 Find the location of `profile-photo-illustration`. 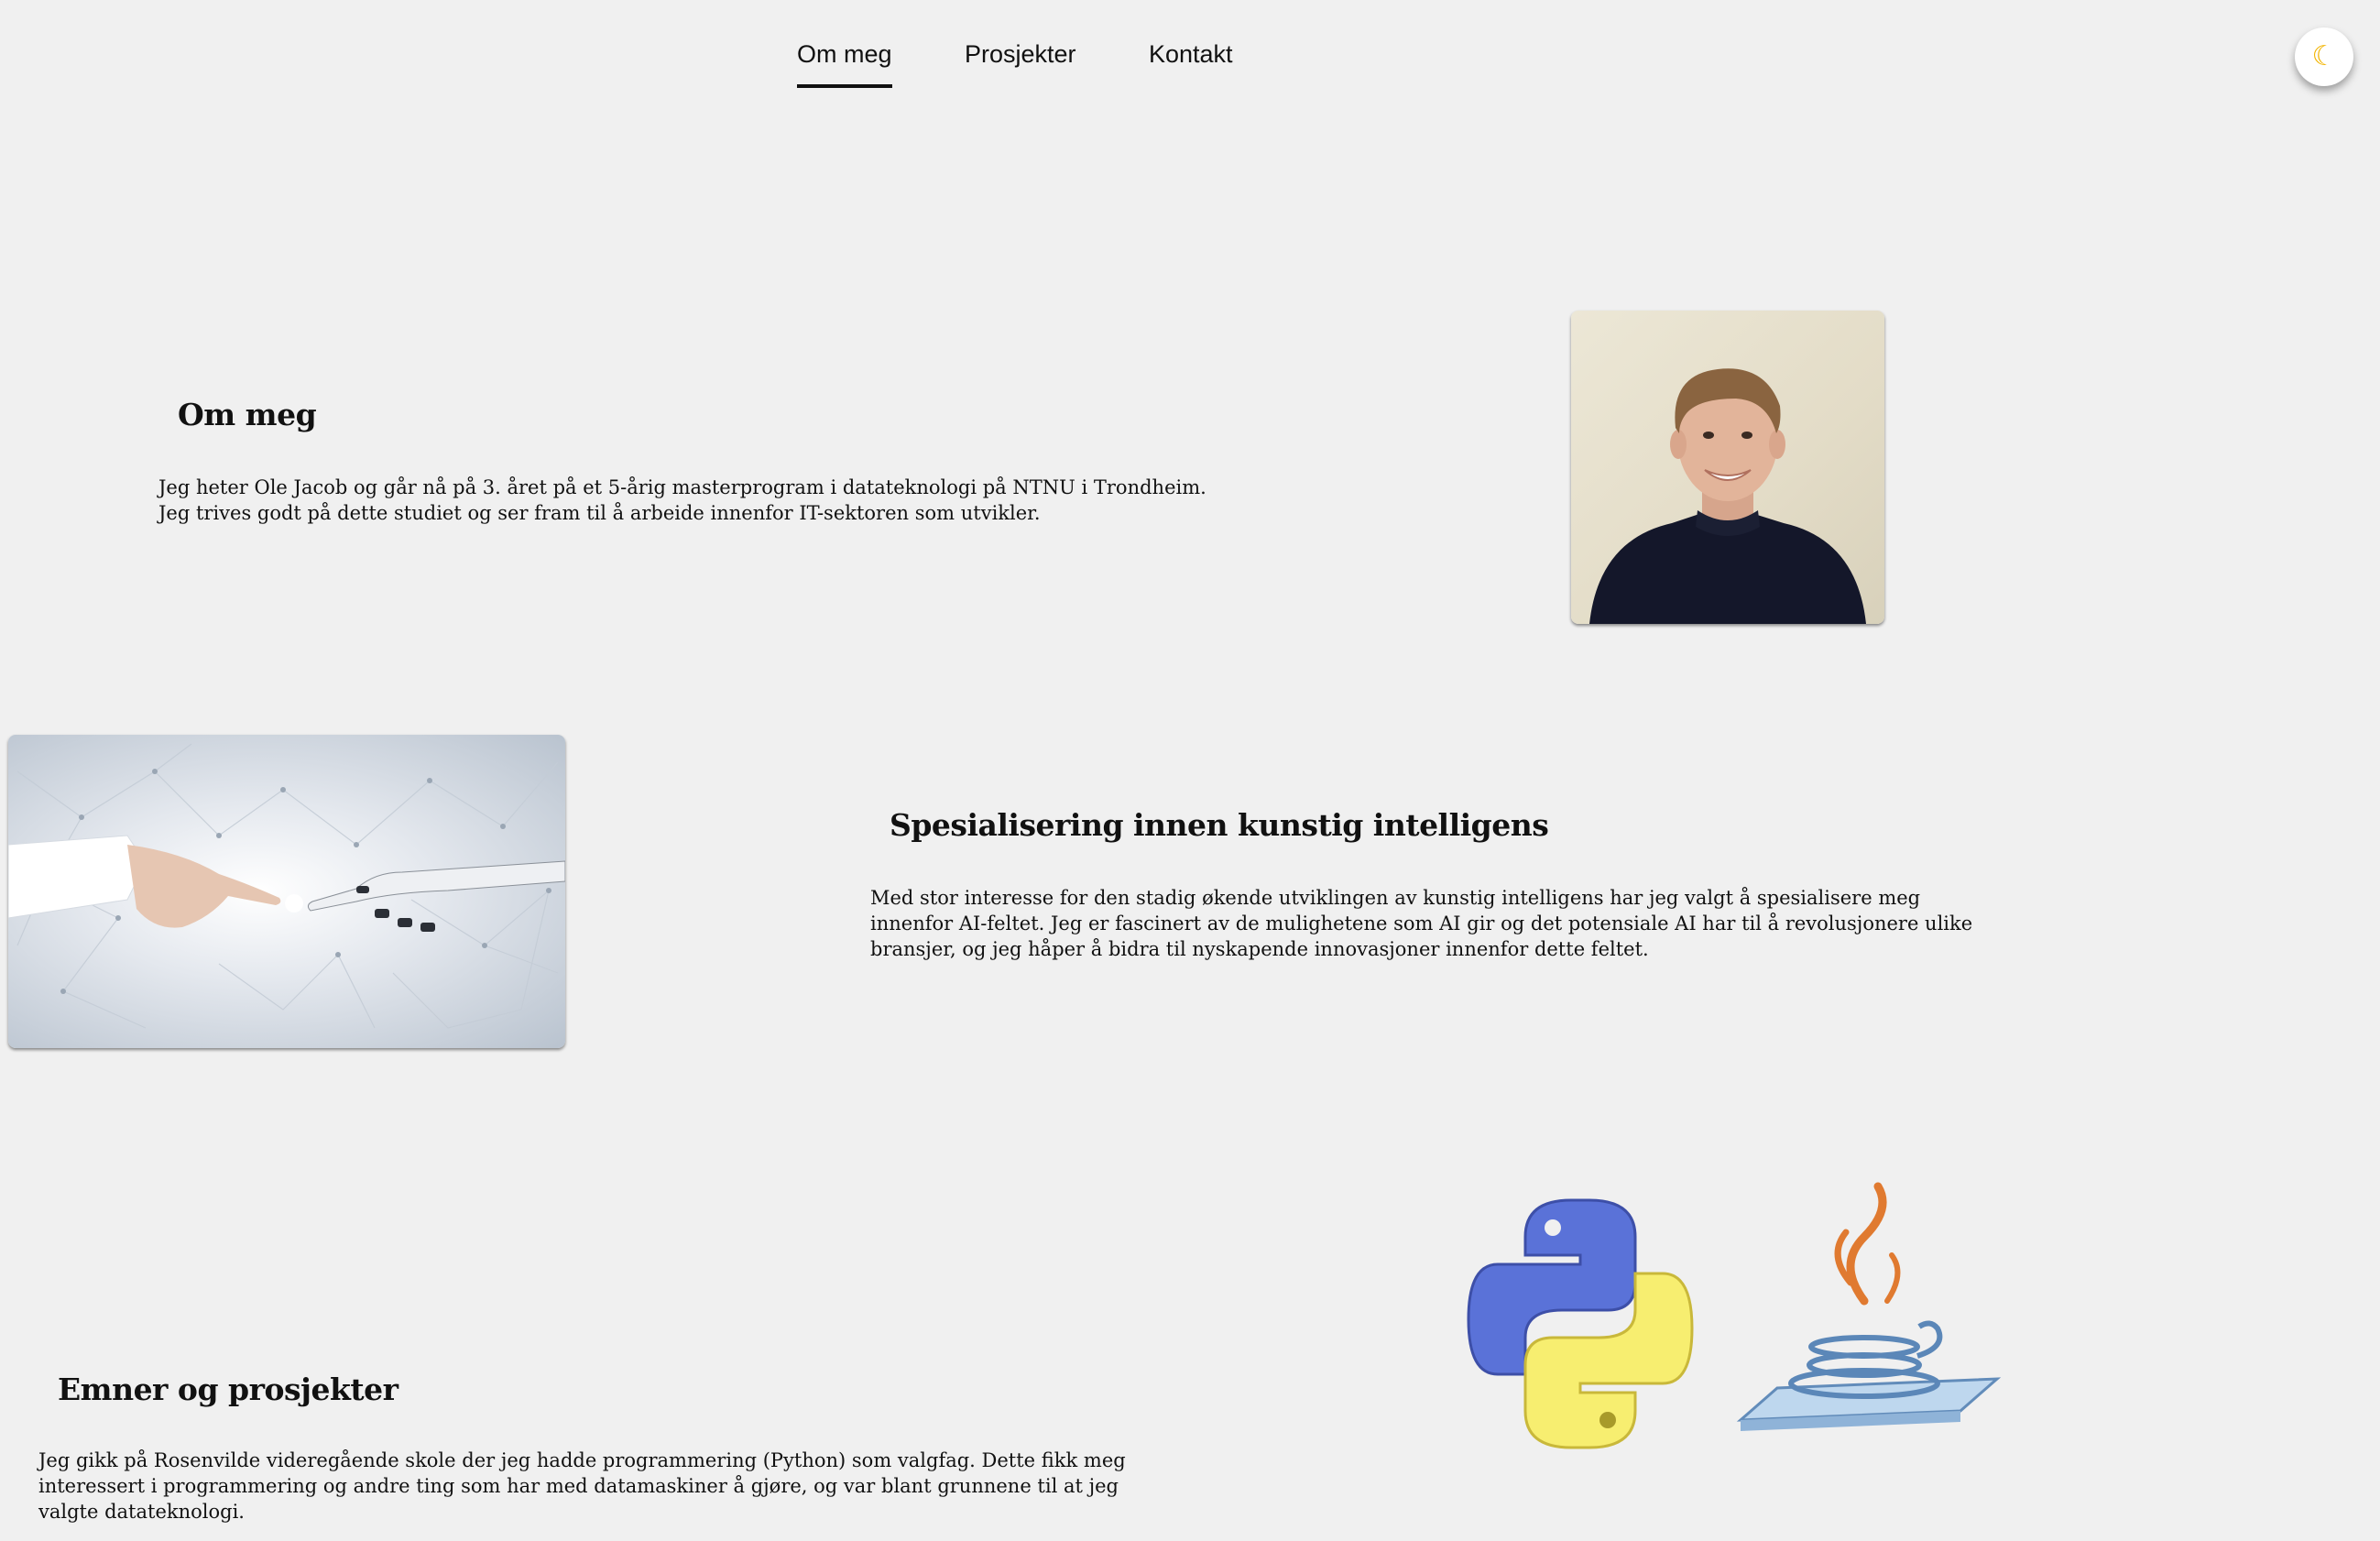

profile-photo-illustration is located at coordinates (1727, 496).